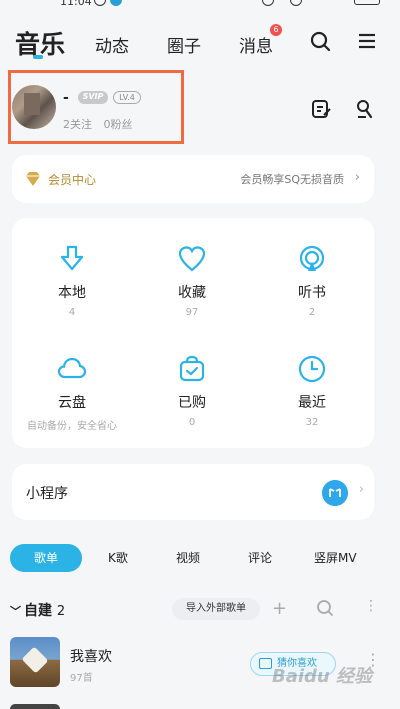 The image size is (400, 709). Describe the element at coordinates (72, 368) in the screenshot. I see `cloud-icon` at that location.